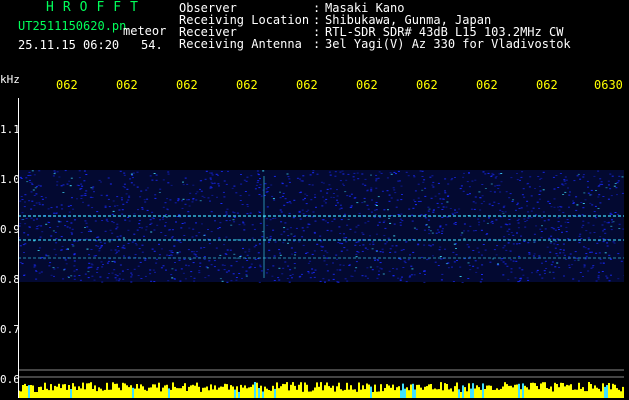  I want to click on time-tick-label: 062, so click(127, 85).